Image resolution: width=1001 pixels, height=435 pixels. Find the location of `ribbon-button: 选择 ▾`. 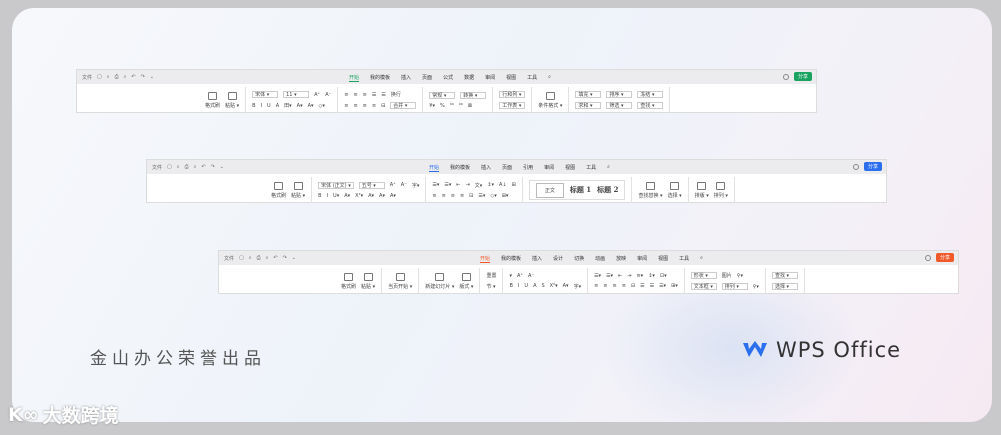

ribbon-button: 选择 ▾ is located at coordinates (675, 190).